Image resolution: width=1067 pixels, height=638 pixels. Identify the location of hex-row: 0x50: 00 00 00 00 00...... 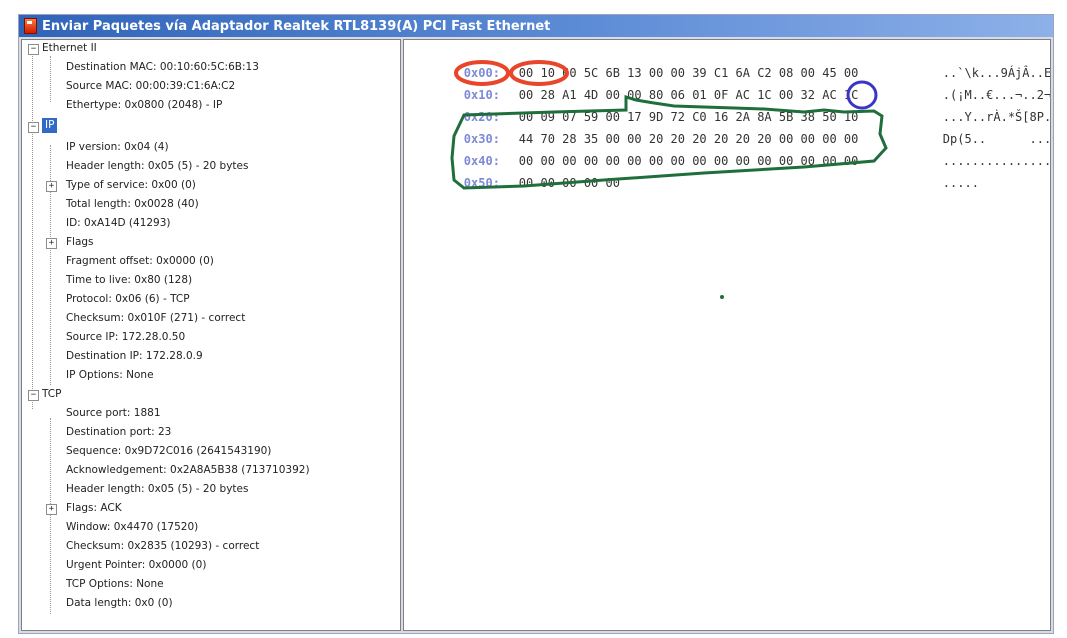
(692, 170).